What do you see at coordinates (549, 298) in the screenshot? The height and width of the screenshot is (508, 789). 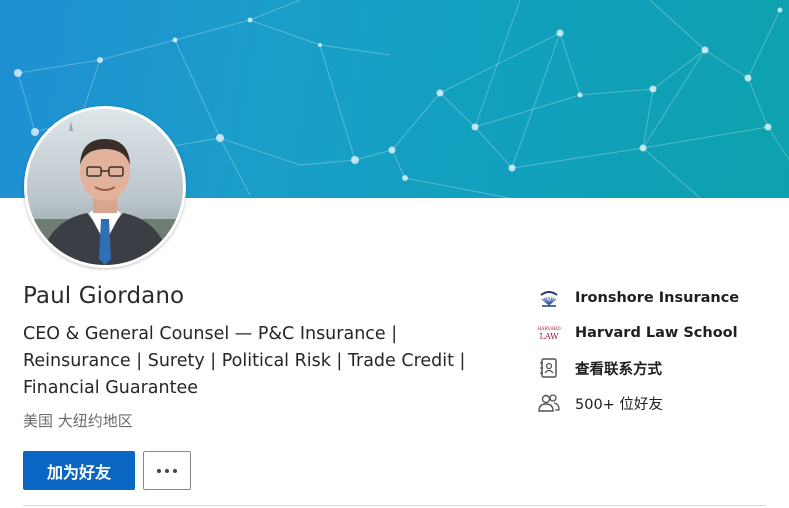 I see `ironshore-logo-icon` at bounding box center [549, 298].